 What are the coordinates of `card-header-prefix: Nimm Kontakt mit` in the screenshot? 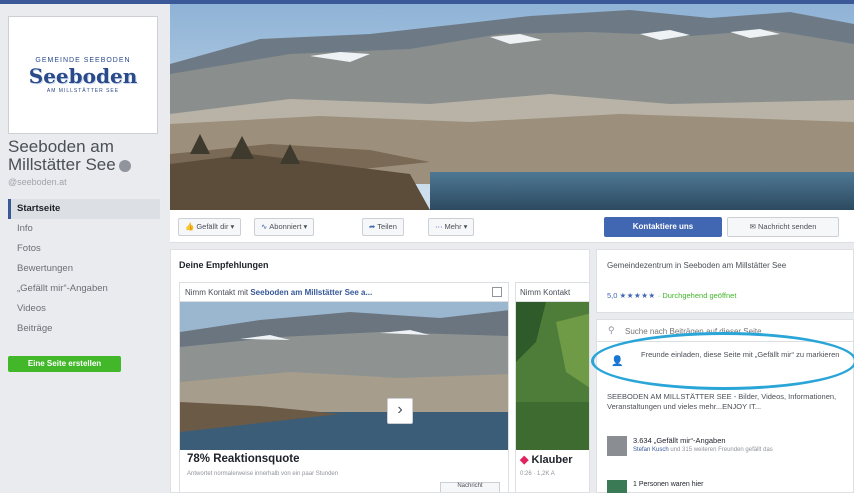 It's located at (218, 292).